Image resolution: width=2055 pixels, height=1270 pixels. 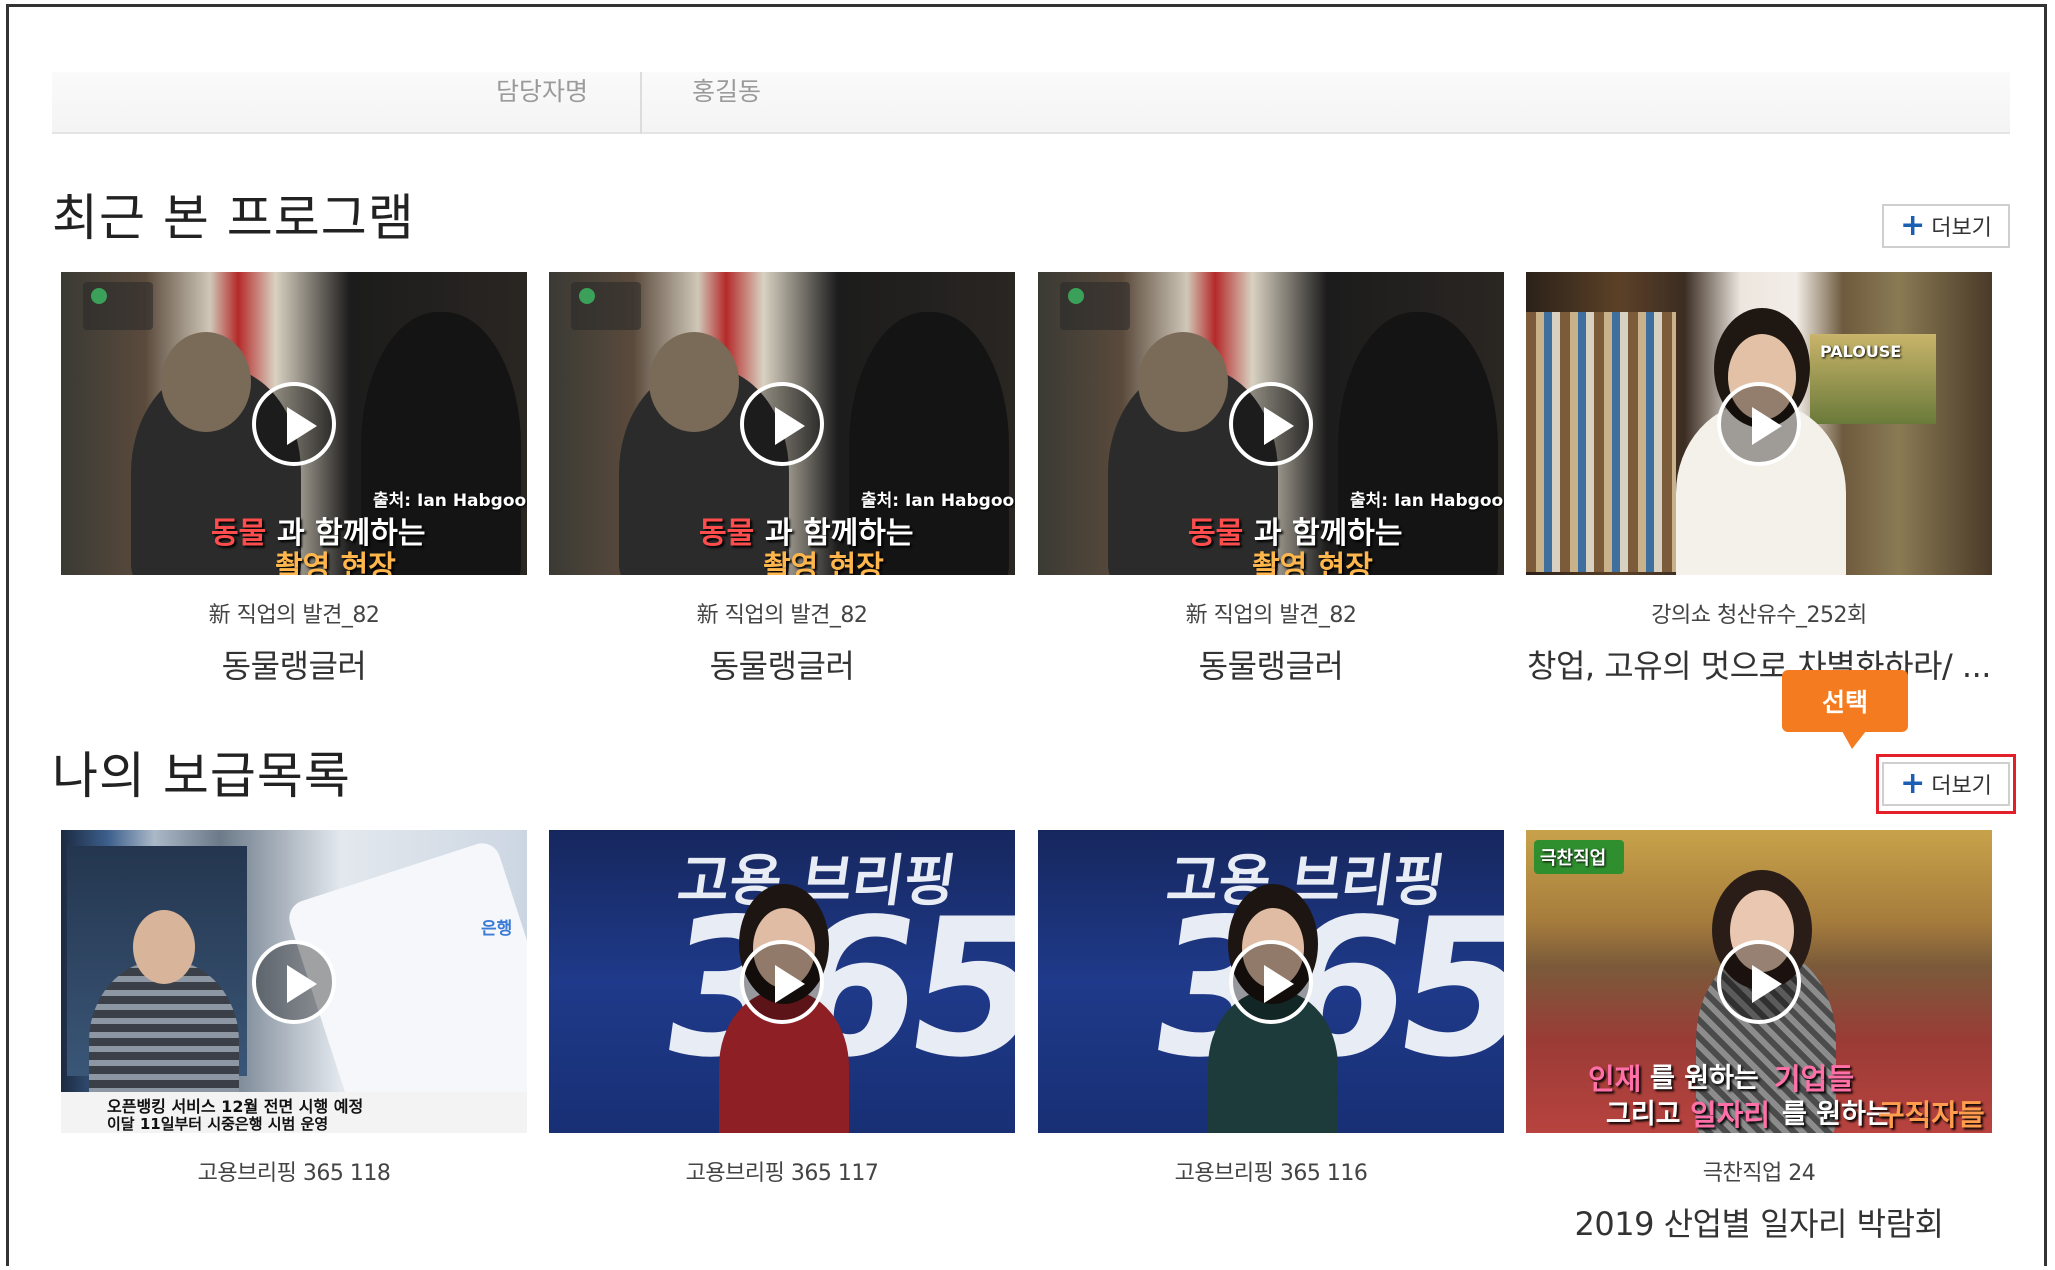 I want to click on caption-pink: 일자리, so click(x=1730, y=1115).